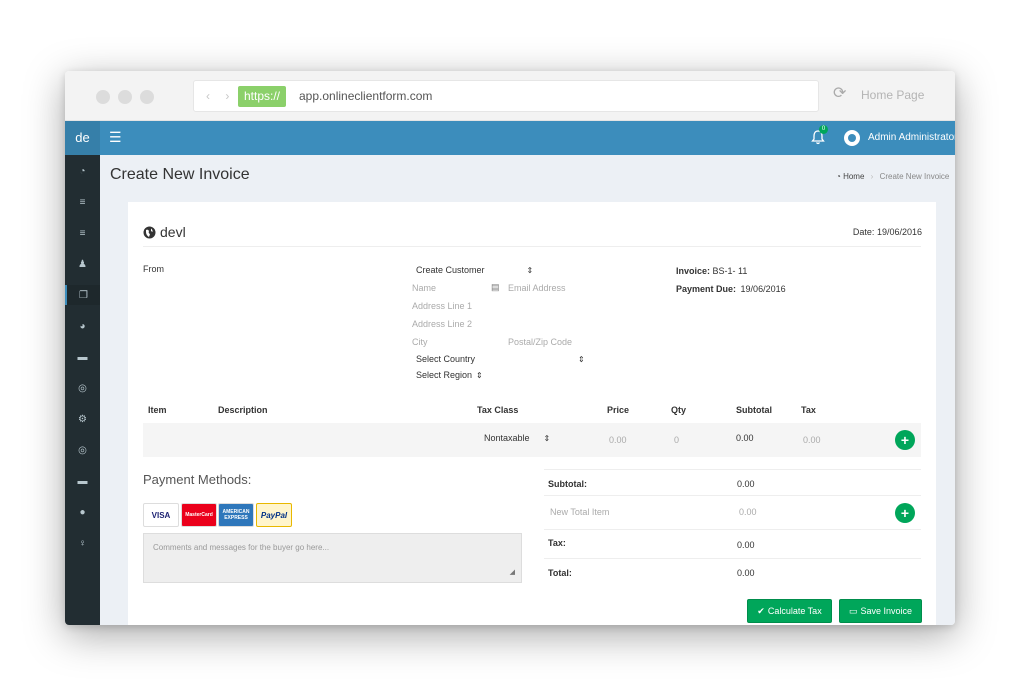  Describe the element at coordinates (157, 410) in the screenshot. I see `col-item: Item` at that location.